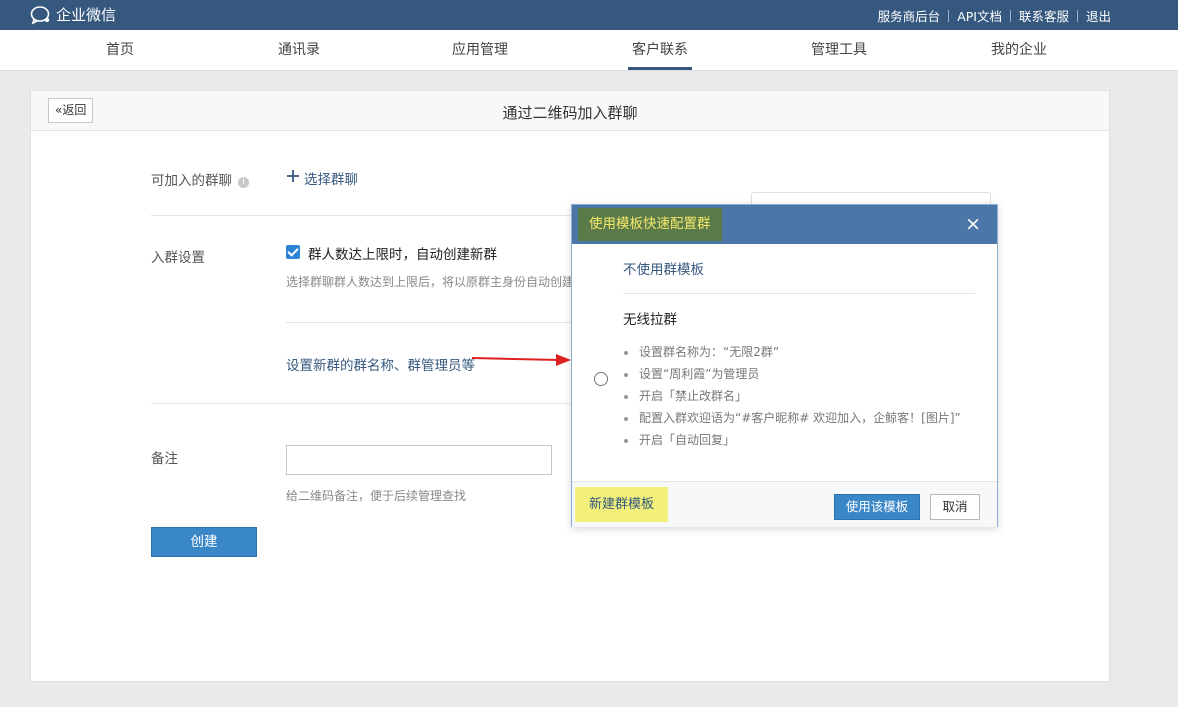  I want to click on vendor-console-link: 服务商后台, so click(909, 15).